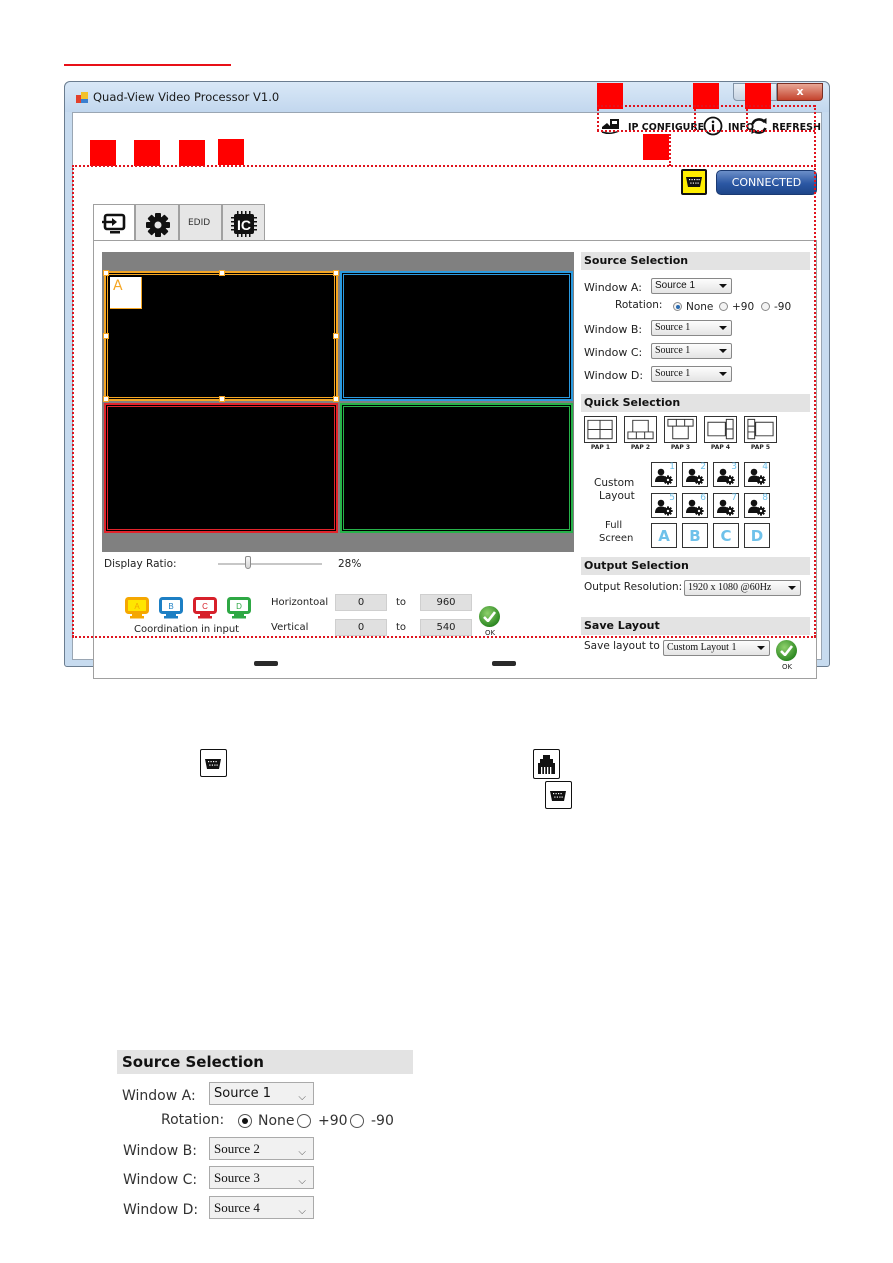 The image size is (893, 1263). What do you see at coordinates (613, 352) in the screenshot?
I see `window-c-label: Window C:` at bounding box center [613, 352].